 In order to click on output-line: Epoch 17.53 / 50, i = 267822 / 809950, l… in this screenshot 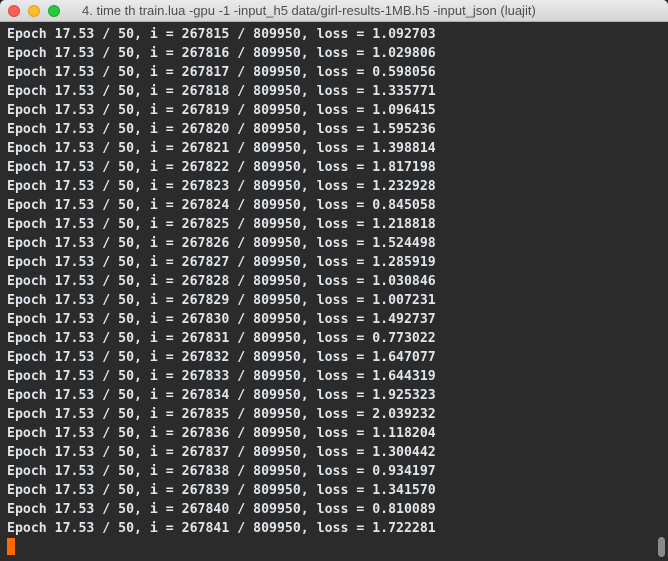, I will do `click(221, 167)`.